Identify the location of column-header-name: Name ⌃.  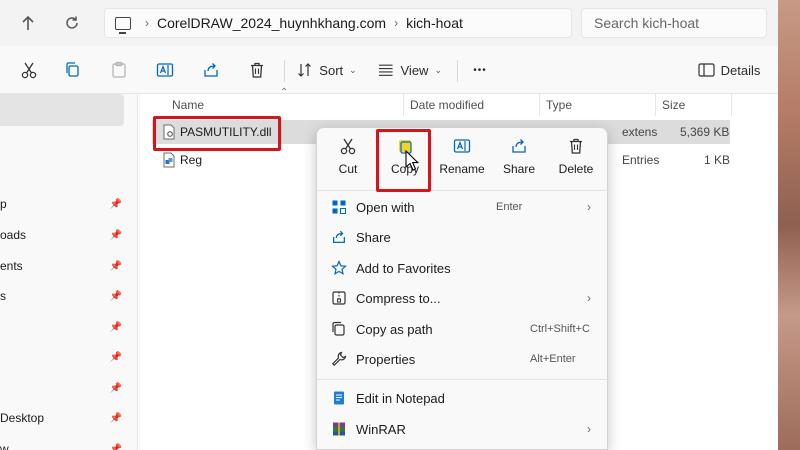
(285, 101).